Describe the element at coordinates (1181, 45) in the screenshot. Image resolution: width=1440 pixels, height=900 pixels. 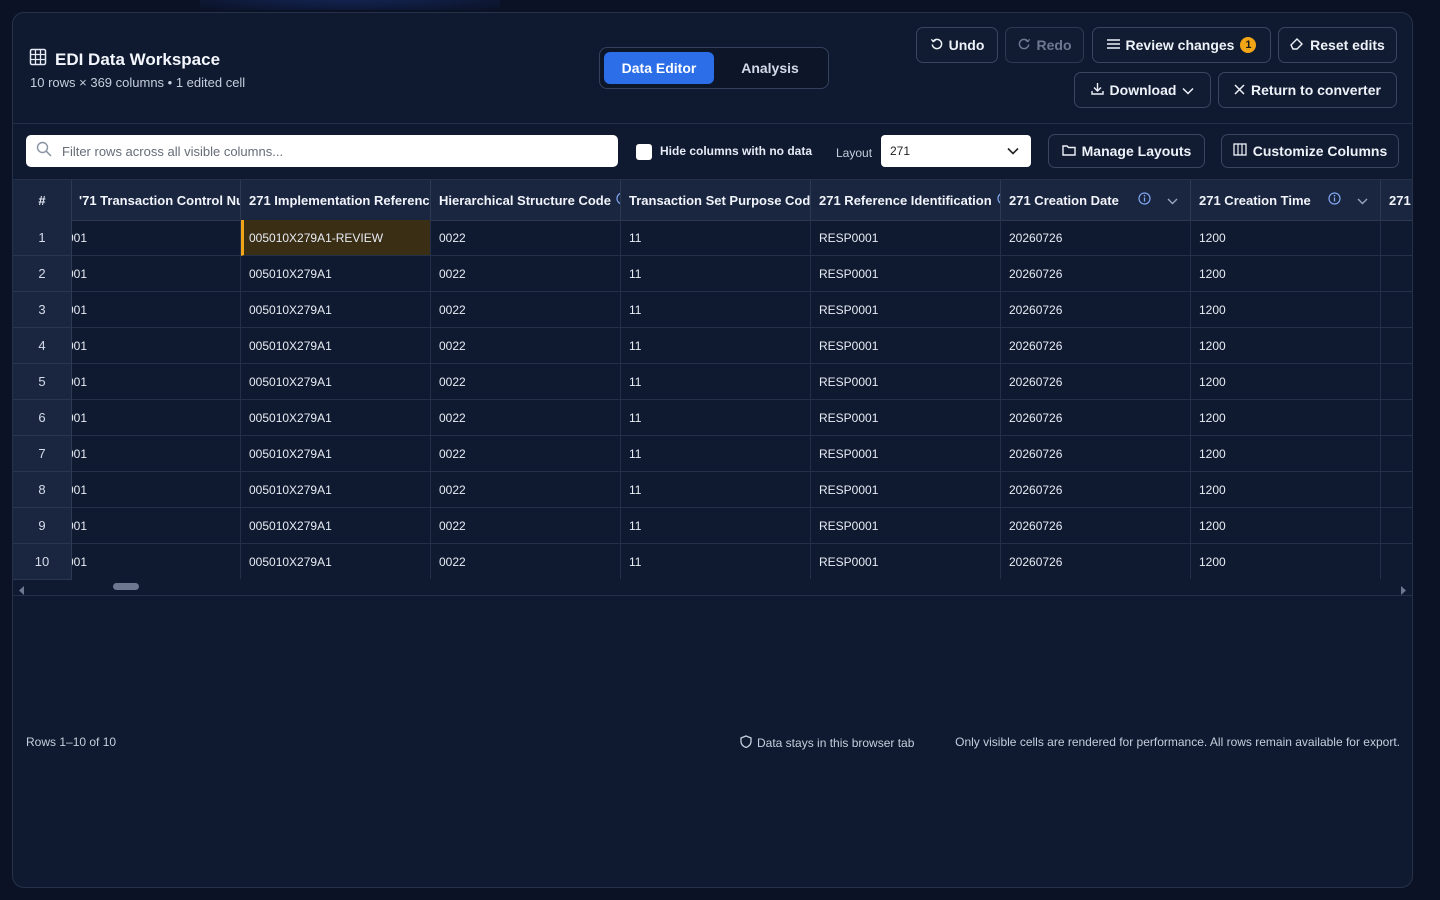
I see `review-changes-button: Review changes 1` at that location.